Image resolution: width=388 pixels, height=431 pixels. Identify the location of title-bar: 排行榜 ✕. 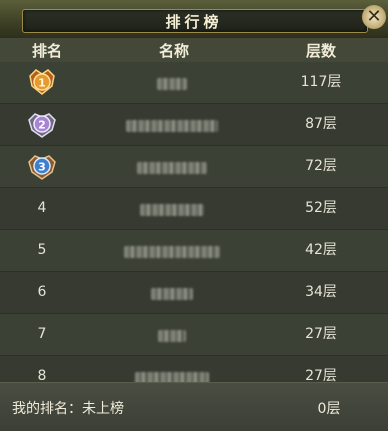
(194, 19).